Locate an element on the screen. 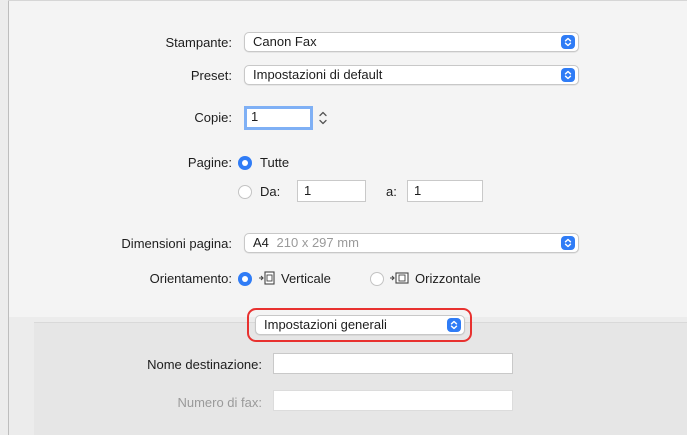 Image resolution: width=687 pixels, height=435 pixels. stepper-icon is located at coordinates (323, 118).